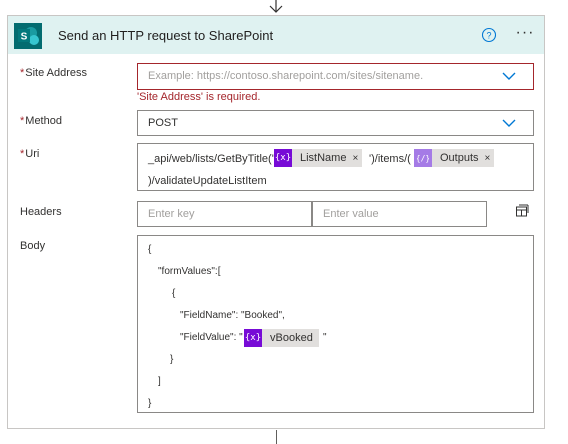 This screenshot has width=568, height=444. Describe the element at coordinates (276, 6) in the screenshot. I see `connector-arrow-icon` at that location.